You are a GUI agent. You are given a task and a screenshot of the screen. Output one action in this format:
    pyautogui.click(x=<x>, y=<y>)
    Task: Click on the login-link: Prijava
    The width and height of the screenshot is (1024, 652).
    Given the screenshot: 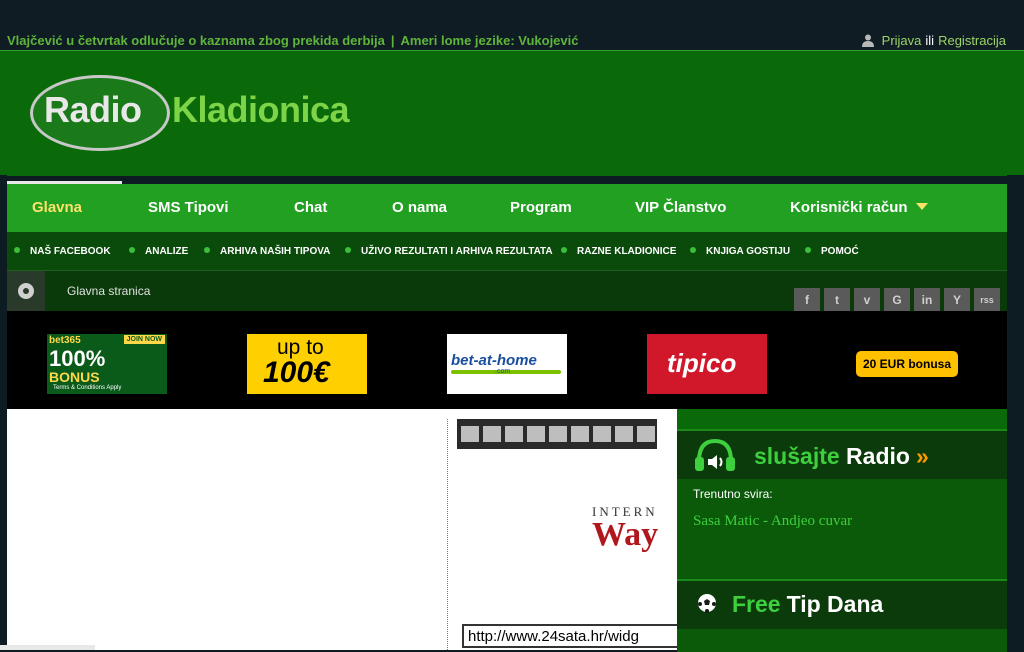 What is the action you would take?
    pyautogui.click(x=902, y=40)
    